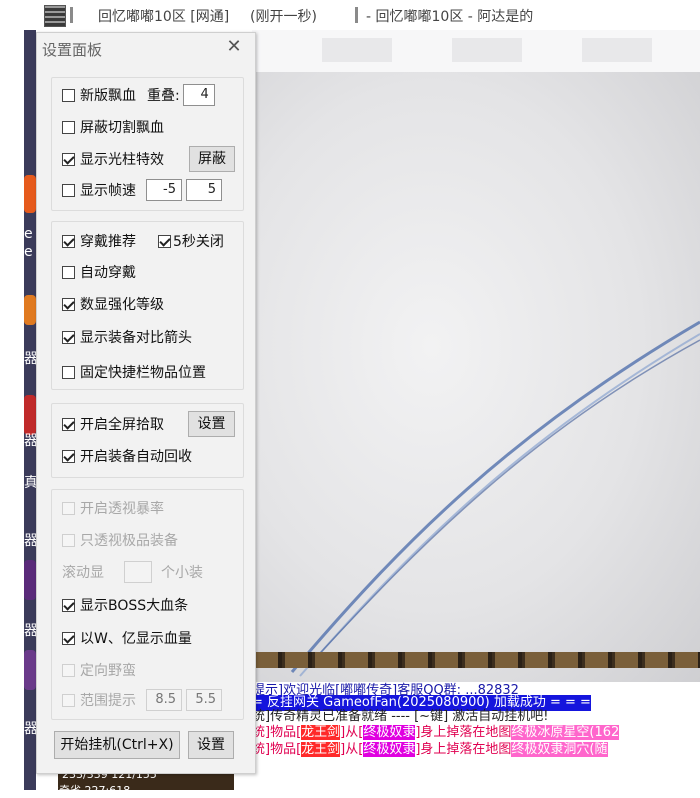 This screenshot has height=798, width=700. What do you see at coordinates (68, 337) in the screenshot?
I see `compare-arrow-checkbox` at bounding box center [68, 337].